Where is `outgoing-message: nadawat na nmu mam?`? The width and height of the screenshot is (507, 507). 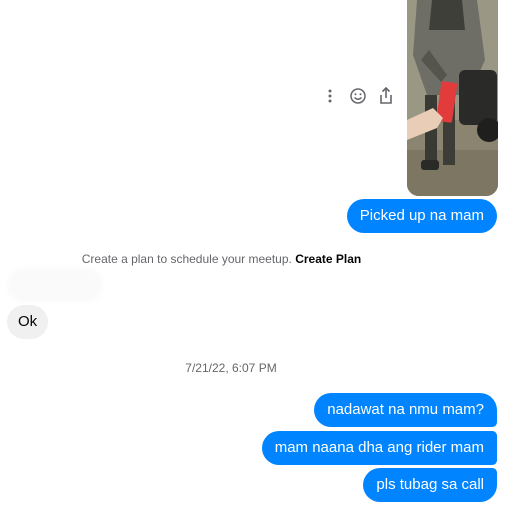 outgoing-message: nadawat na nmu mam? is located at coordinates (405, 410).